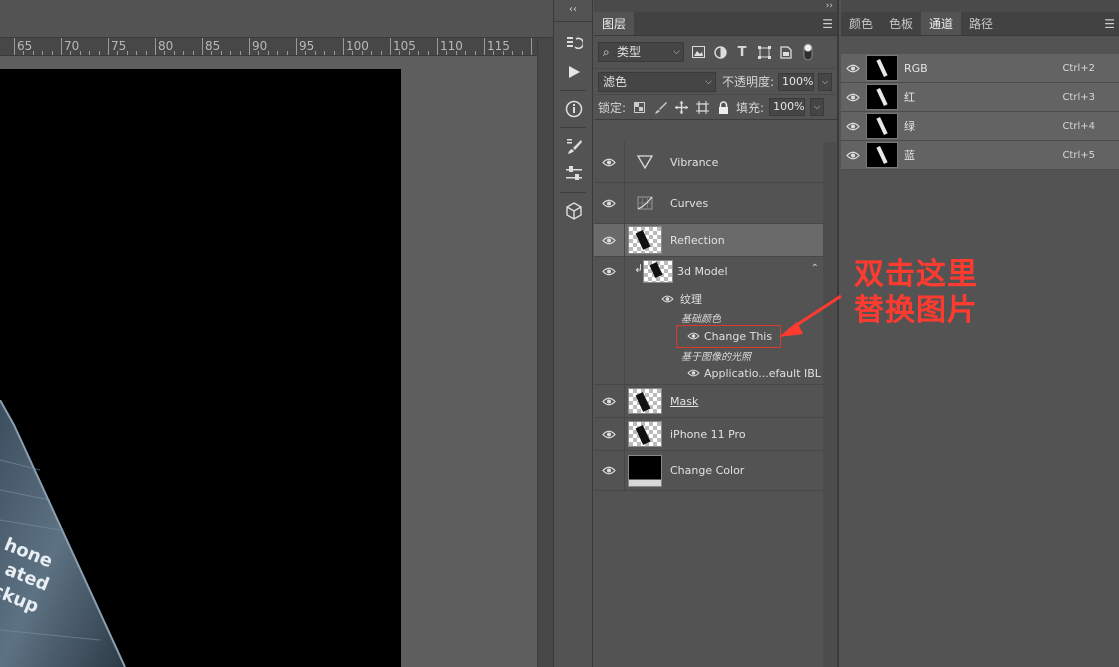  Describe the element at coordinates (796, 81) in the screenshot. I see `opacity-input: 100%` at that location.